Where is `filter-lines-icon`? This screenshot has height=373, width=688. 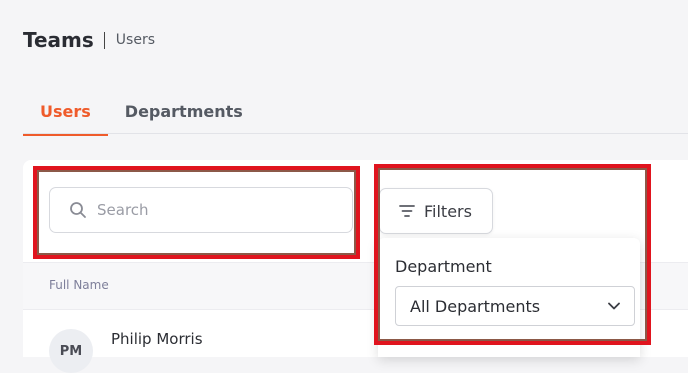 filter-lines-icon is located at coordinates (407, 211).